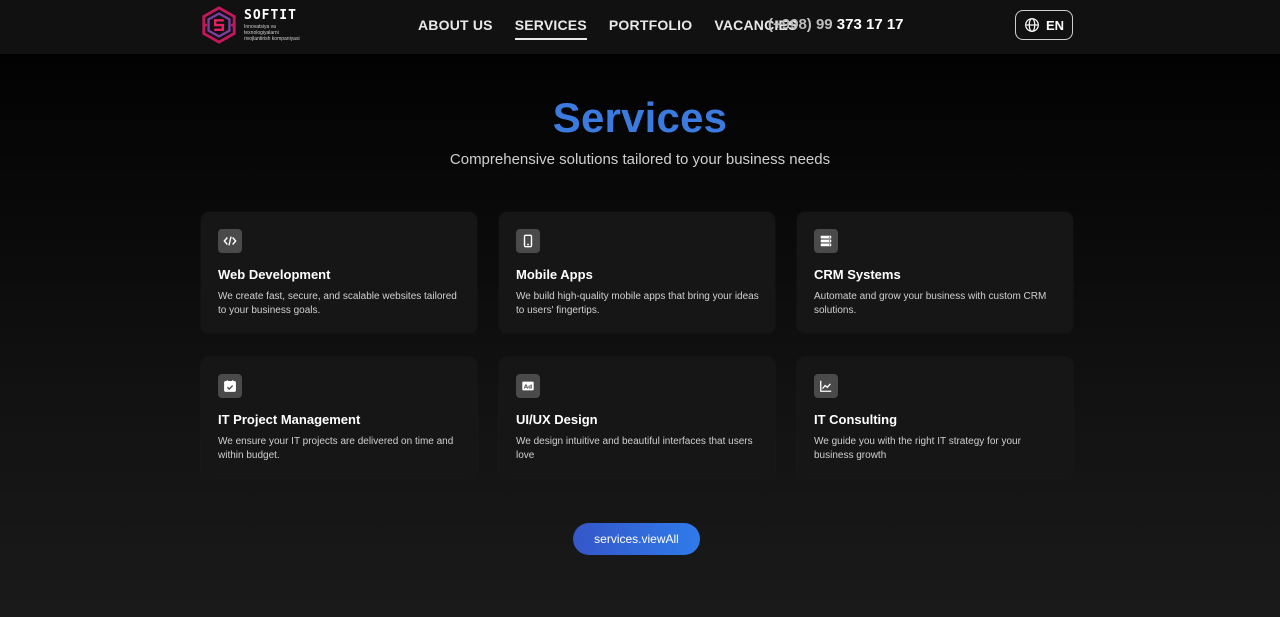  What do you see at coordinates (551, 26) in the screenshot?
I see `nav-services: SERVICES` at bounding box center [551, 26].